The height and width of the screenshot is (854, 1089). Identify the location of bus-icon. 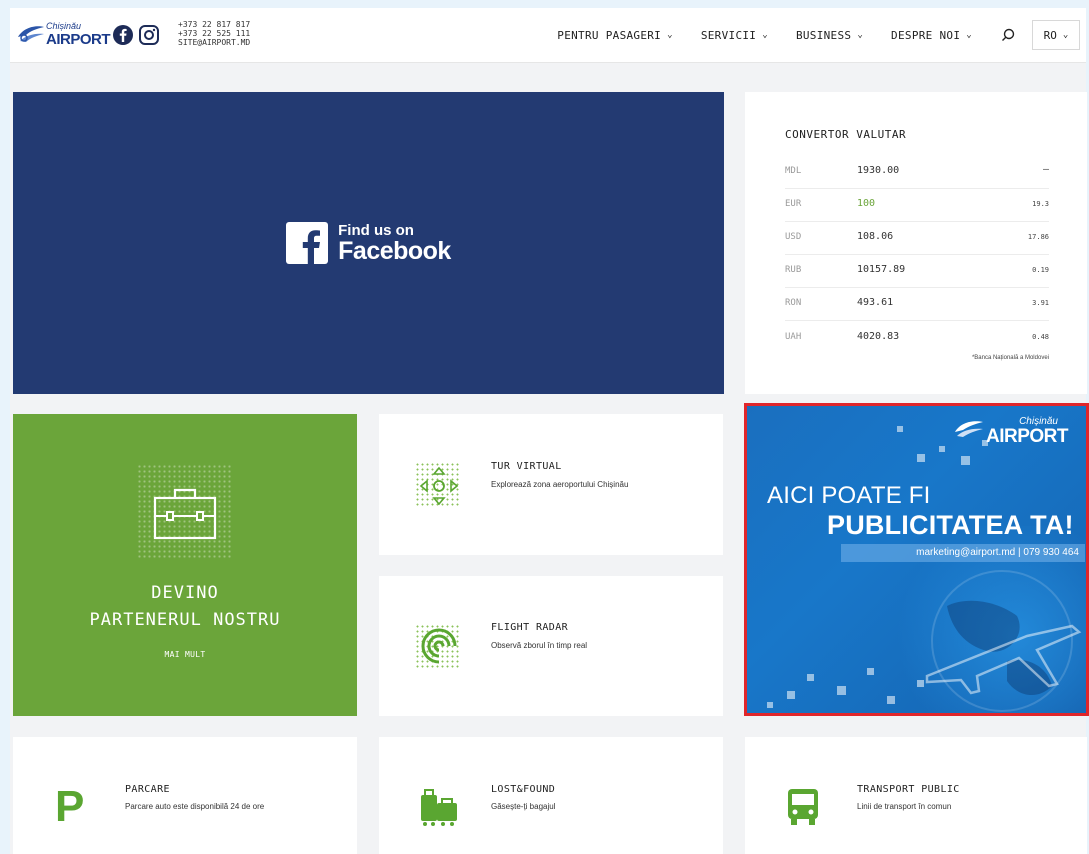
(803, 807).